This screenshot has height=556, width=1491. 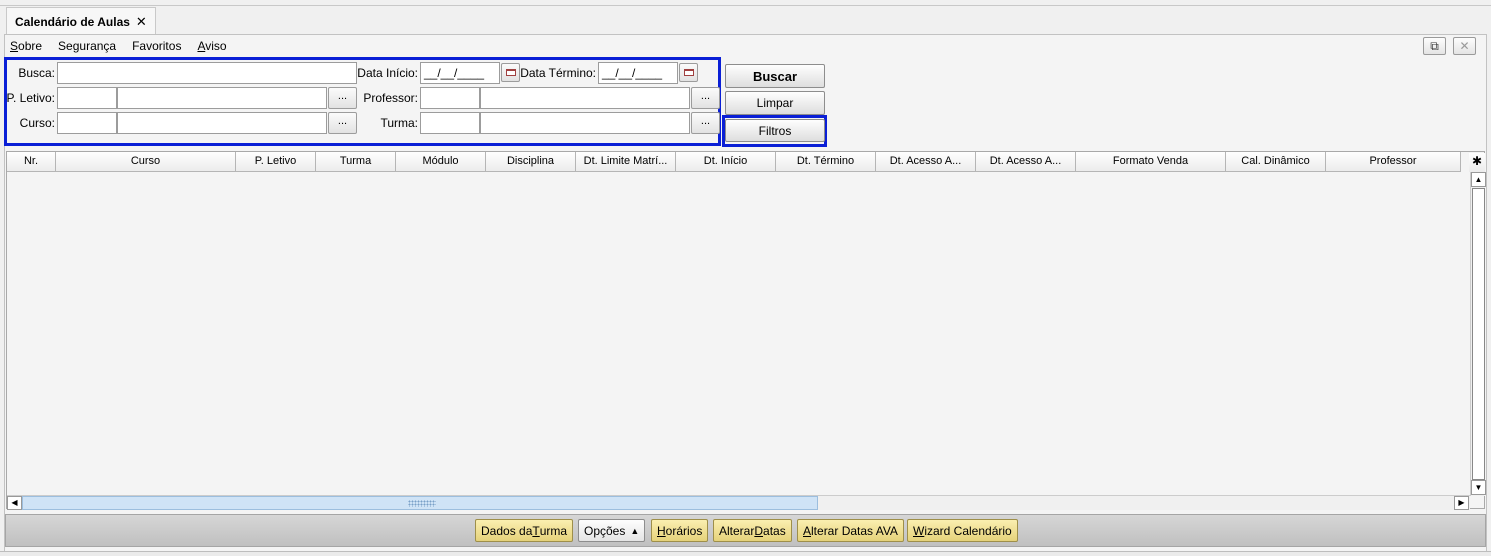 I want to click on popout-window-icon: ⧉, so click(x=1434, y=46).